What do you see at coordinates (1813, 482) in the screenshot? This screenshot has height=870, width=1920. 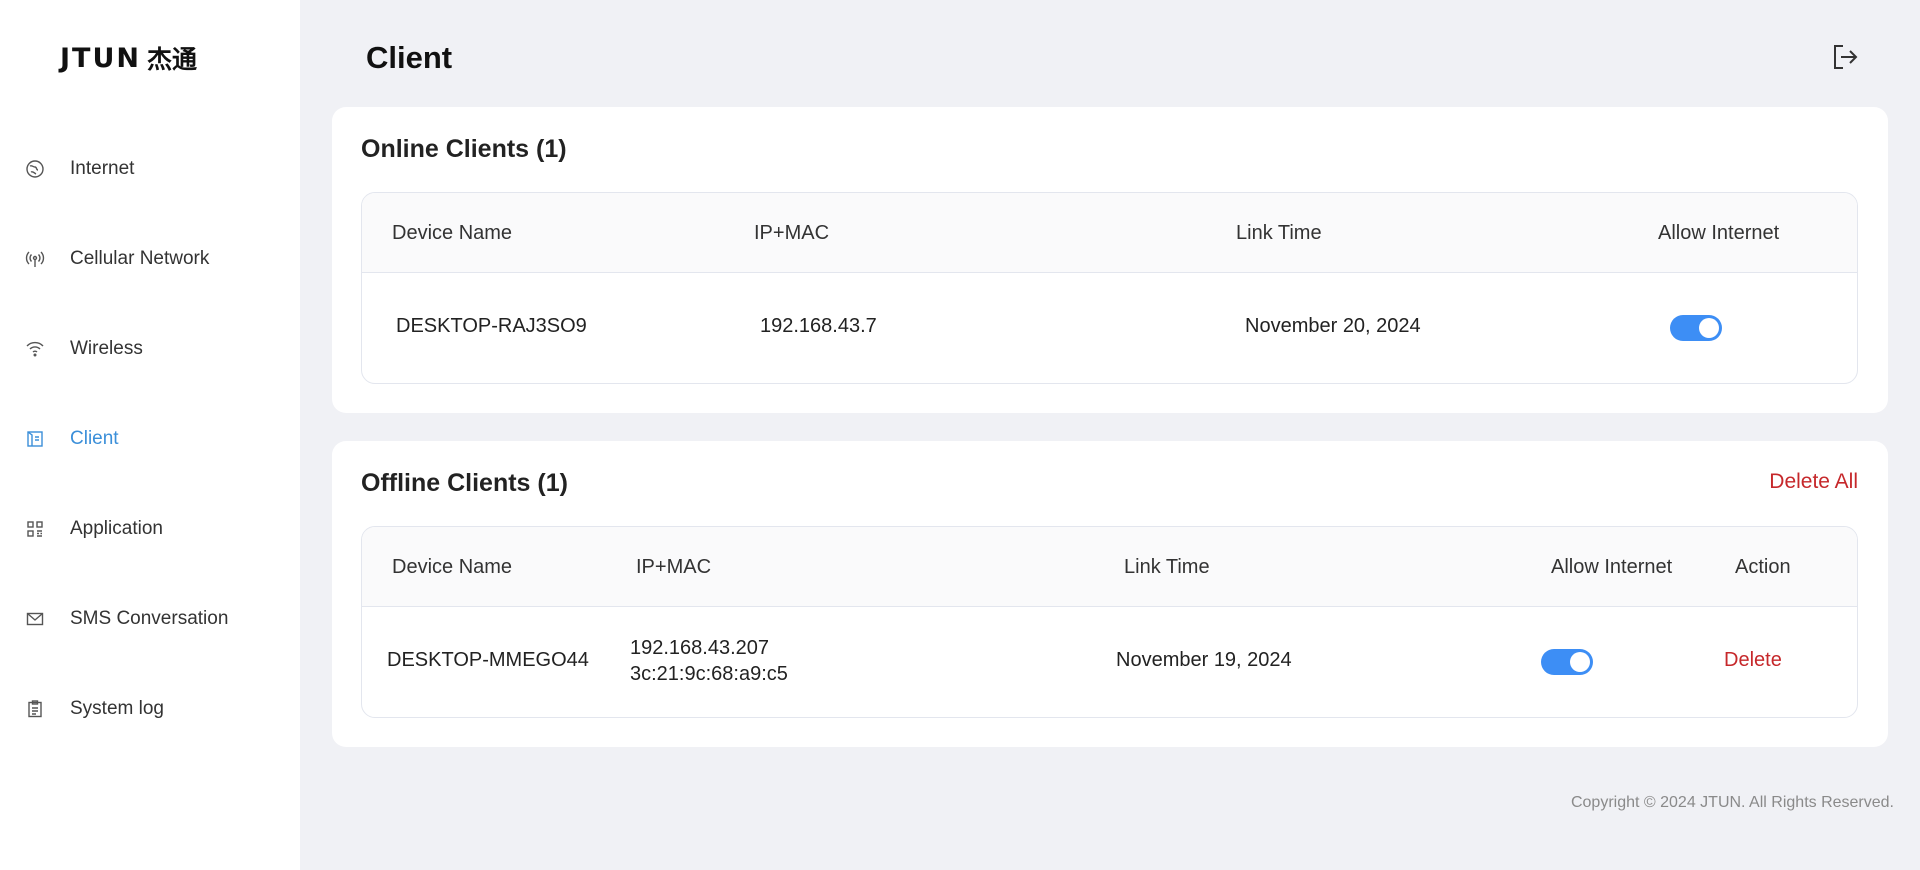 I see `delete-all-button: Delete All` at bounding box center [1813, 482].